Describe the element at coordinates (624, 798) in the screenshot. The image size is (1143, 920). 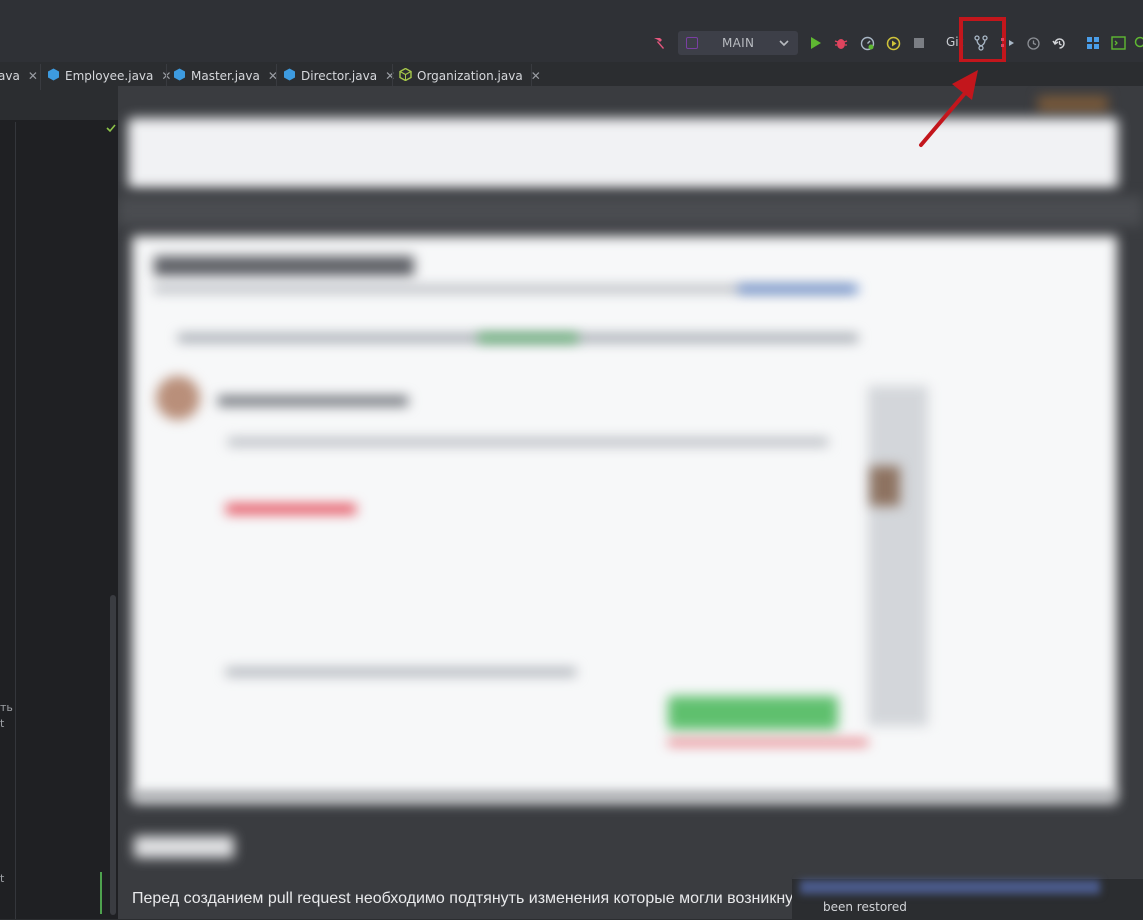
I see `blurred-footer` at that location.